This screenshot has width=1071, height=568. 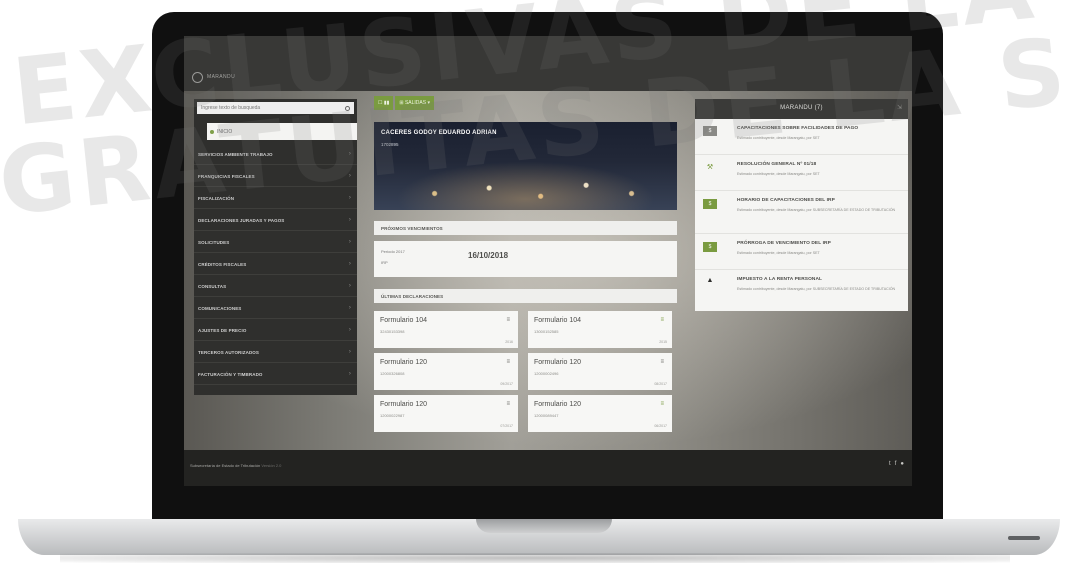 I want to click on form-period: 2015, so click(x=663, y=342).